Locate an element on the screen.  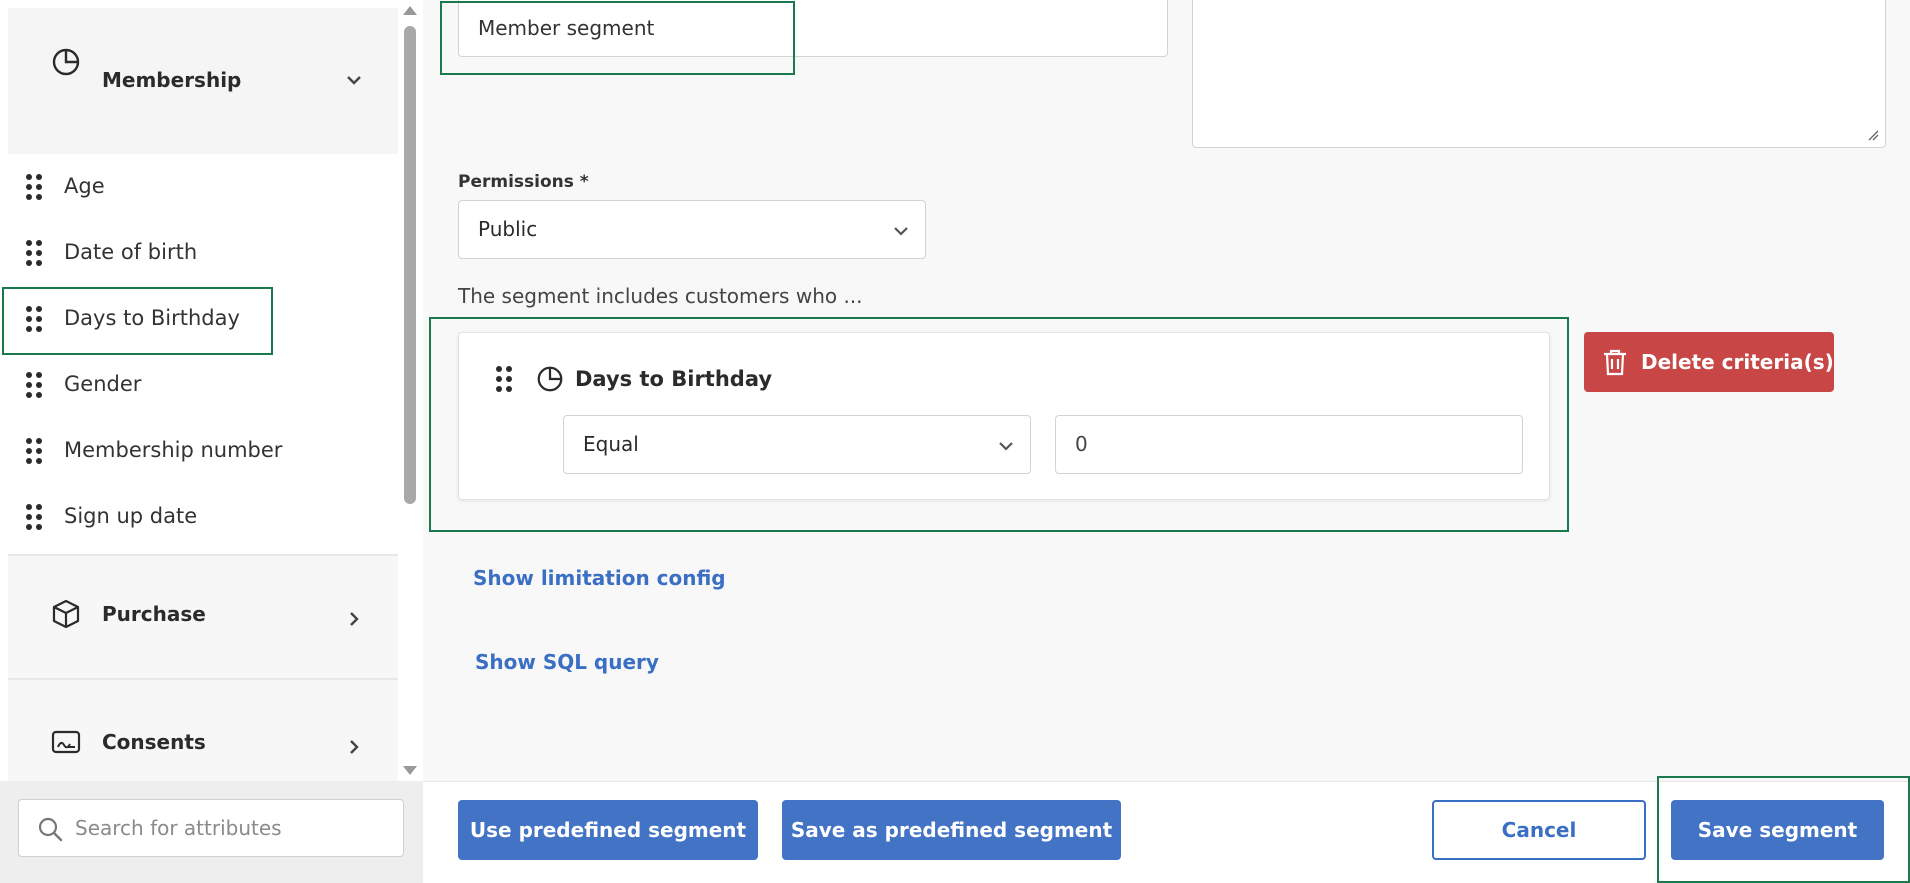
attribute-item-date-of-birth: Date of birth is located at coordinates (203, 253).